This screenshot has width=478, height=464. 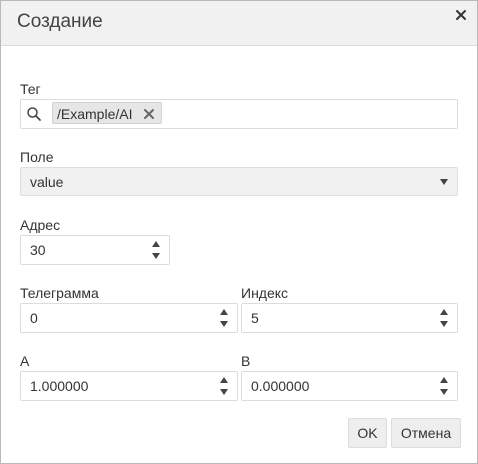 I want to click on chevron-down-icon, so click(x=444, y=182).